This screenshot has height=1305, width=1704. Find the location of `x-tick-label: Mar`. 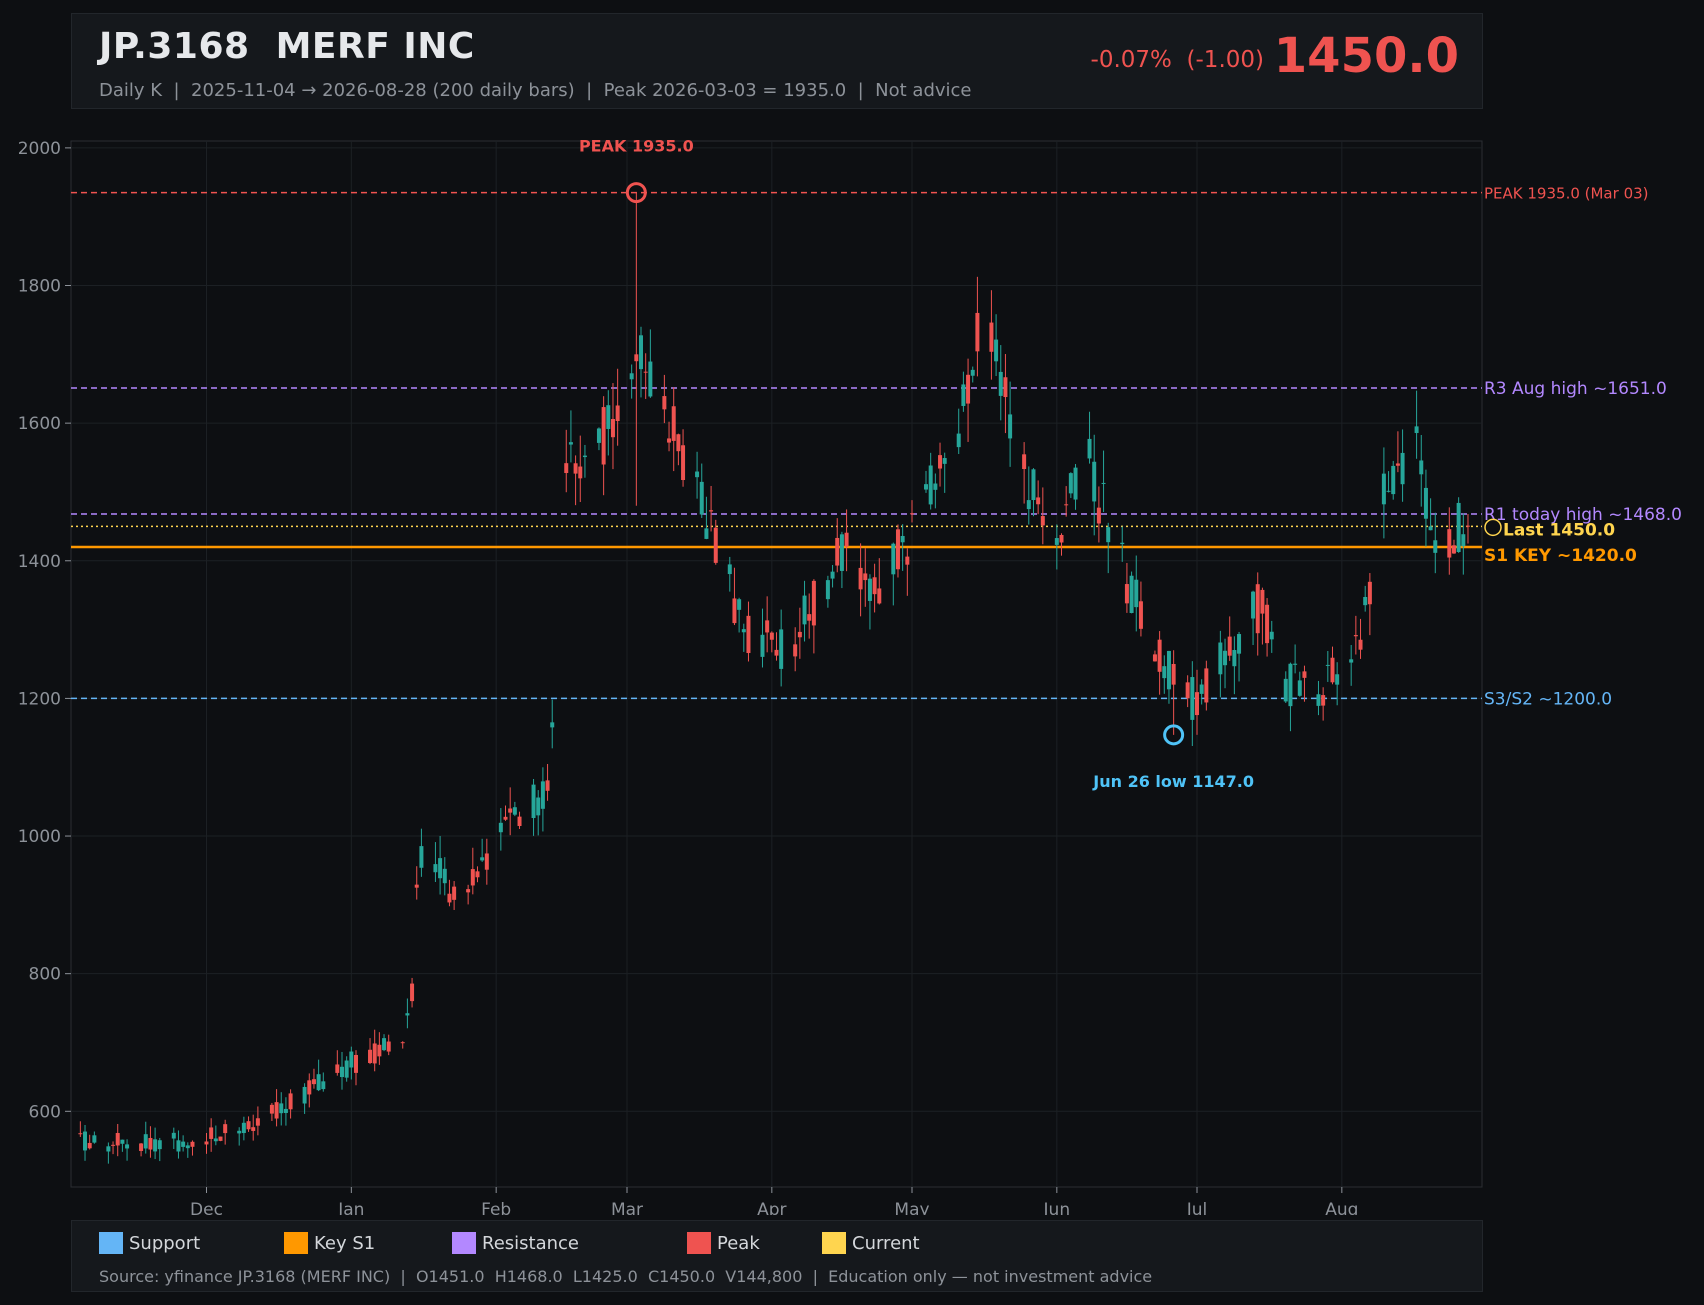

x-tick-label: Mar is located at coordinates (627, 1207).